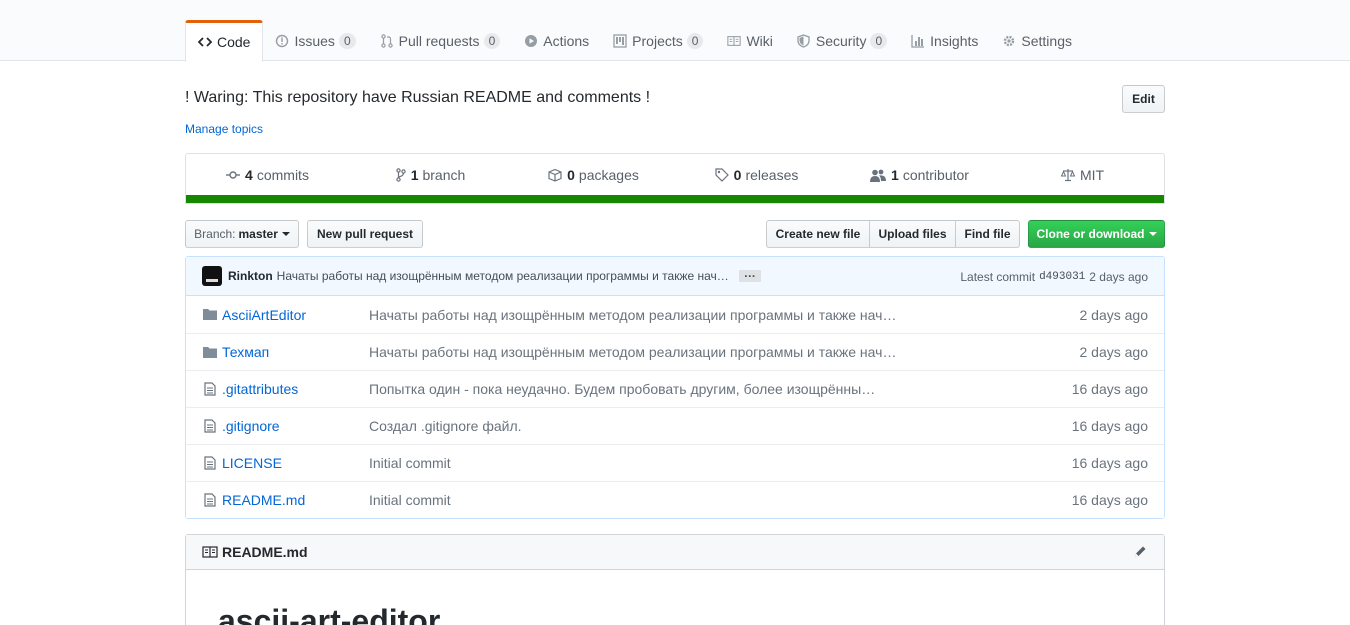 This screenshot has width=1350, height=625. What do you see at coordinates (1067, 175) in the screenshot?
I see `law-icon` at bounding box center [1067, 175].